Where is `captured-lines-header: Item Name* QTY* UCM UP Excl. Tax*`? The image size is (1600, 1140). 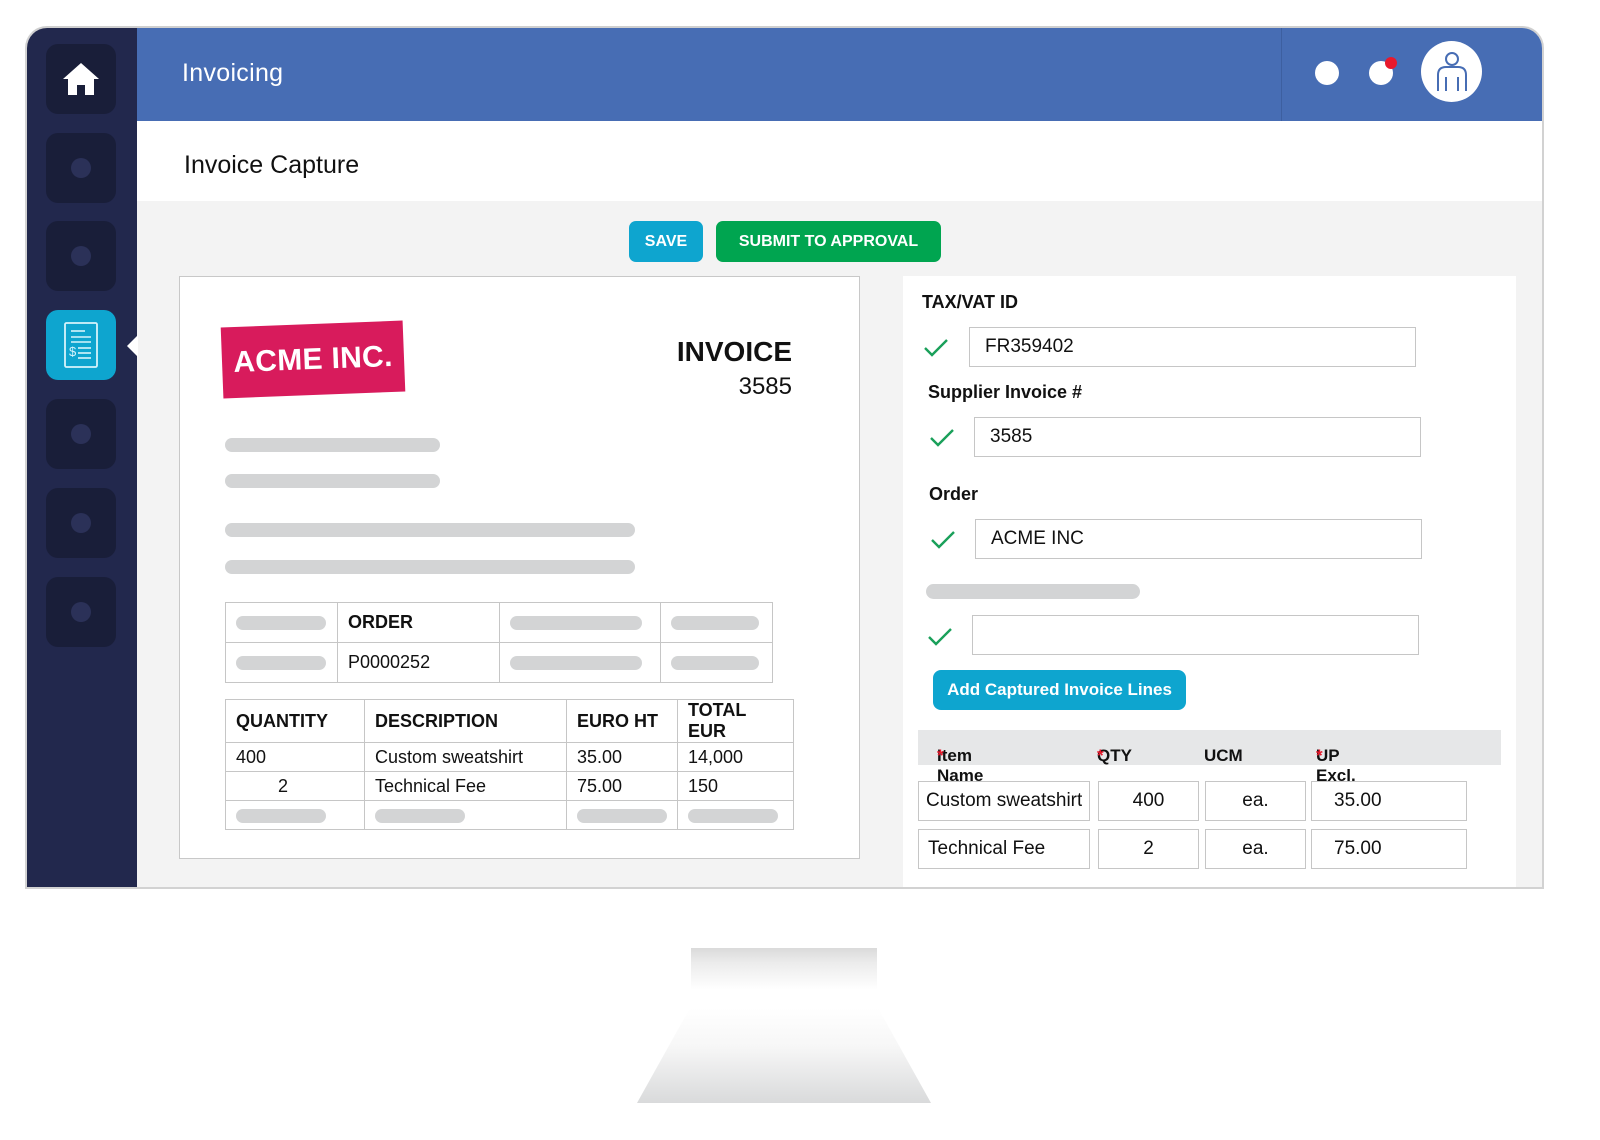
captured-lines-header: Item Name* QTY* UCM UP Excl. Tax* is located at coordinates (1209, 767).